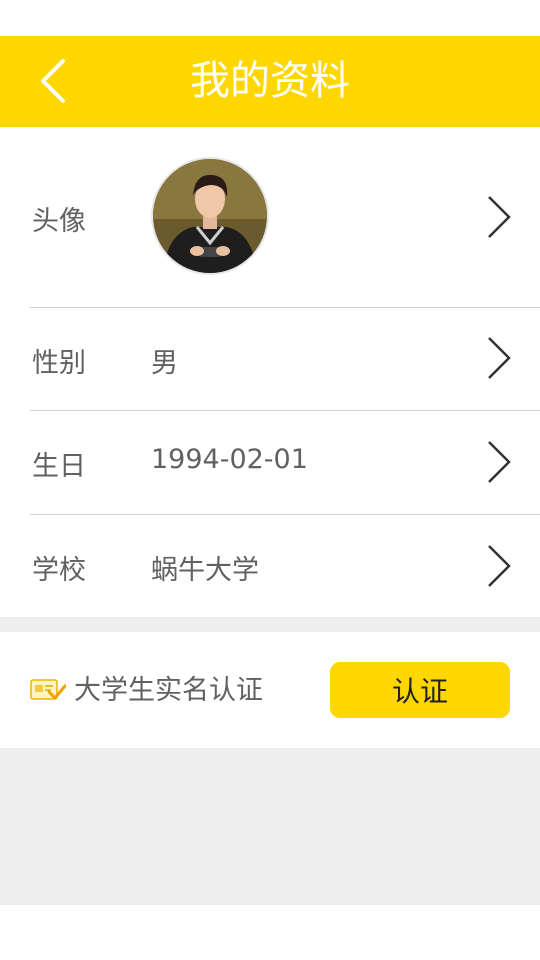 The height and width of the screenshot is (960, 540). Describe the element at coordinates (229, 459) in the screenshot. I see `birthday-value: 1994-02-01` at that location.